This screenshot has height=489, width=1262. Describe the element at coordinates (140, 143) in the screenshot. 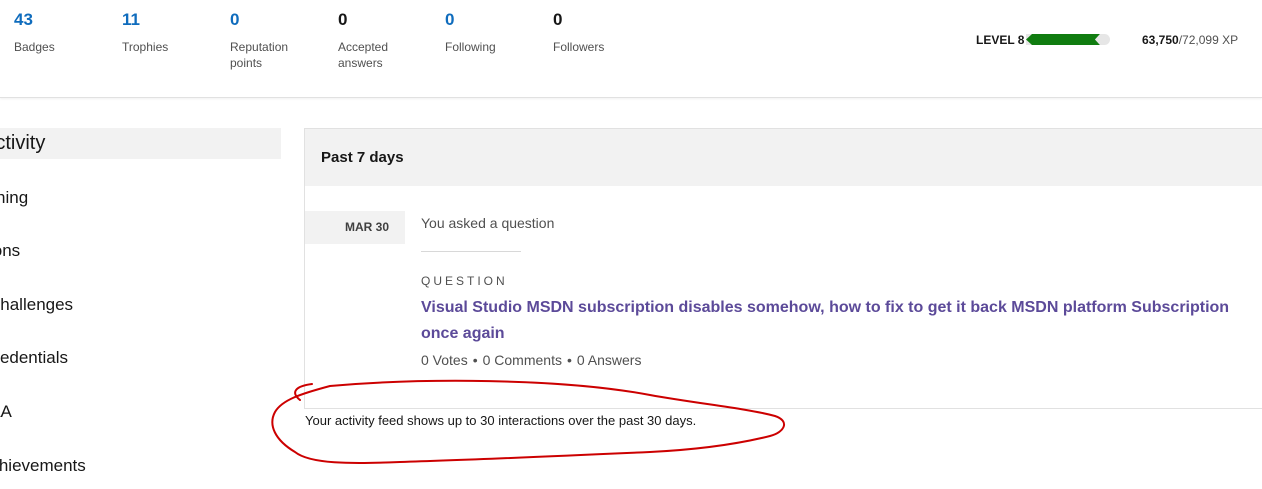

I see `nav-item-activity: Activity` at that location.